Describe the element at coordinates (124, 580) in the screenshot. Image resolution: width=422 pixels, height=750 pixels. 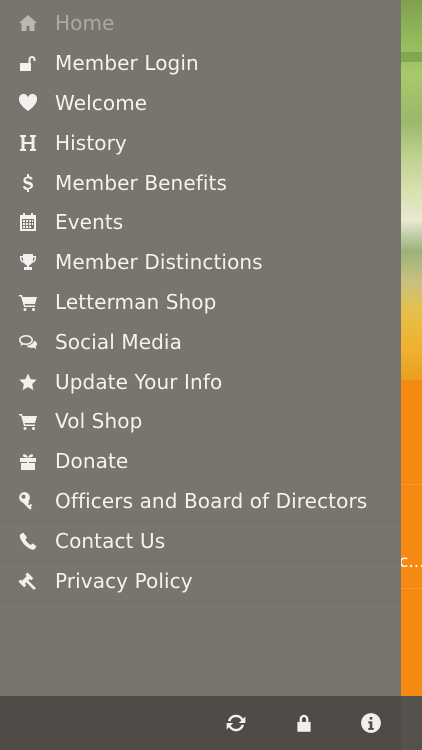
I see `menu-item-label: Privacy Policy` at that location.